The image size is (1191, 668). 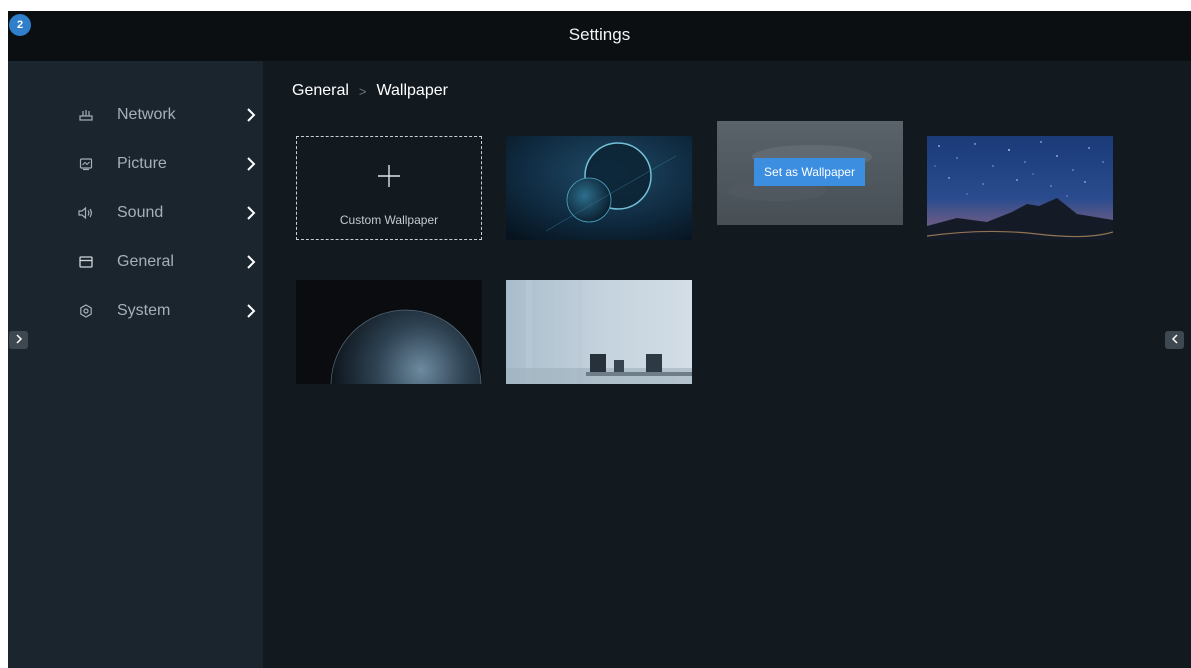 I want to click on chevron-left-icon, so click(x=1175, y=340).